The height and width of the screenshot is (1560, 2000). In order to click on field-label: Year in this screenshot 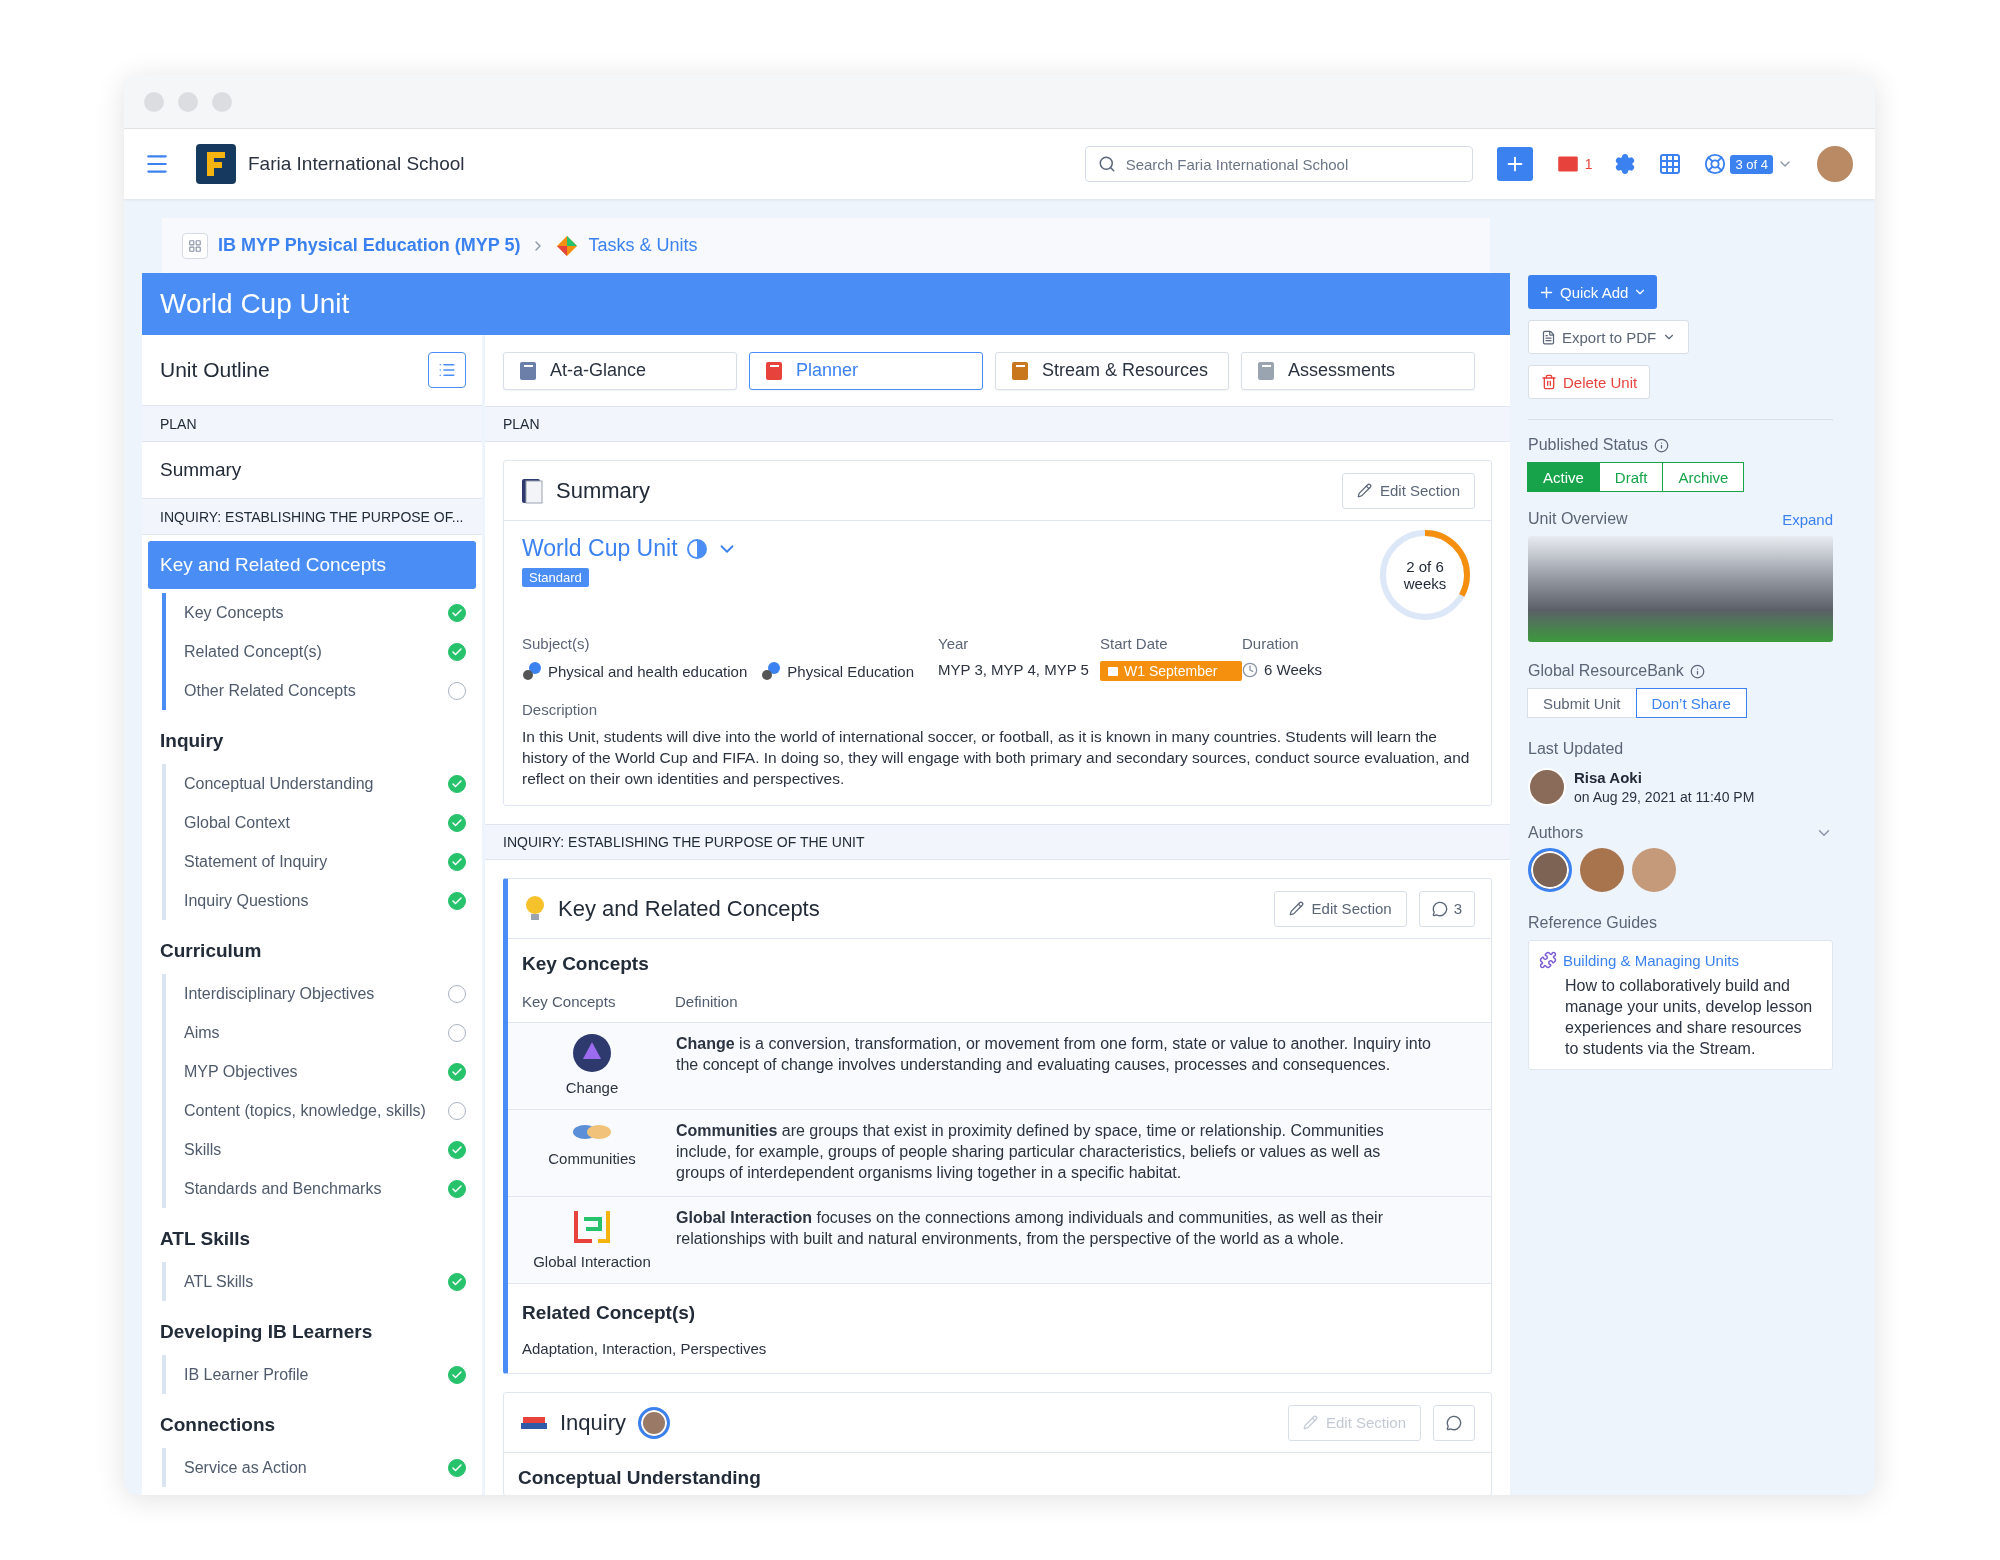, I will do `click(954, 643)`.